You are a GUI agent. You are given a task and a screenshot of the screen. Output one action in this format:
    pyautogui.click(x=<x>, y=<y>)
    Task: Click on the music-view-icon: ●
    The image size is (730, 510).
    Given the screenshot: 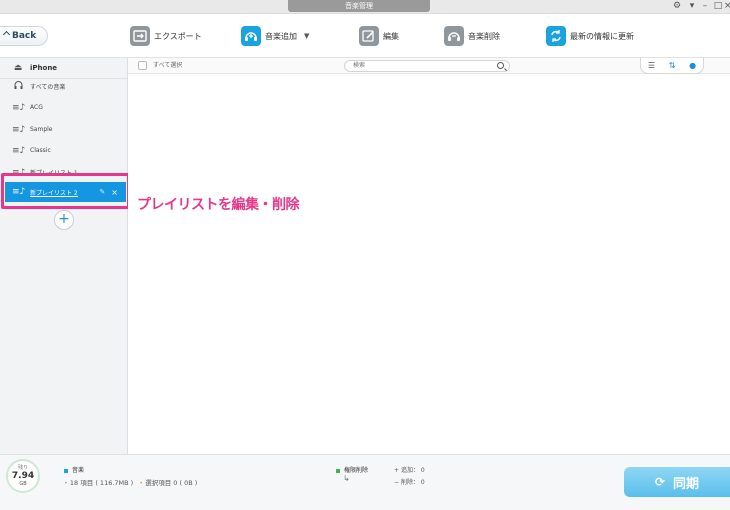 What is the action you would take?
    pyautogui.click(x=692, y=65)
    